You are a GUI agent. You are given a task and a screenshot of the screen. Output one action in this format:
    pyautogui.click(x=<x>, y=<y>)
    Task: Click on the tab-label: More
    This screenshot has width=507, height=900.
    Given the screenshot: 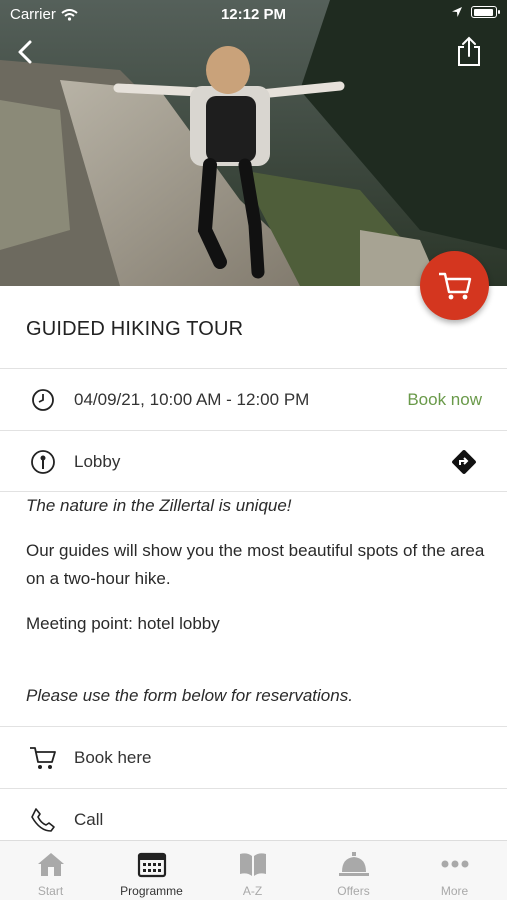 What is the action you would take?
    pyautogui.click(x=454, y=891)
    